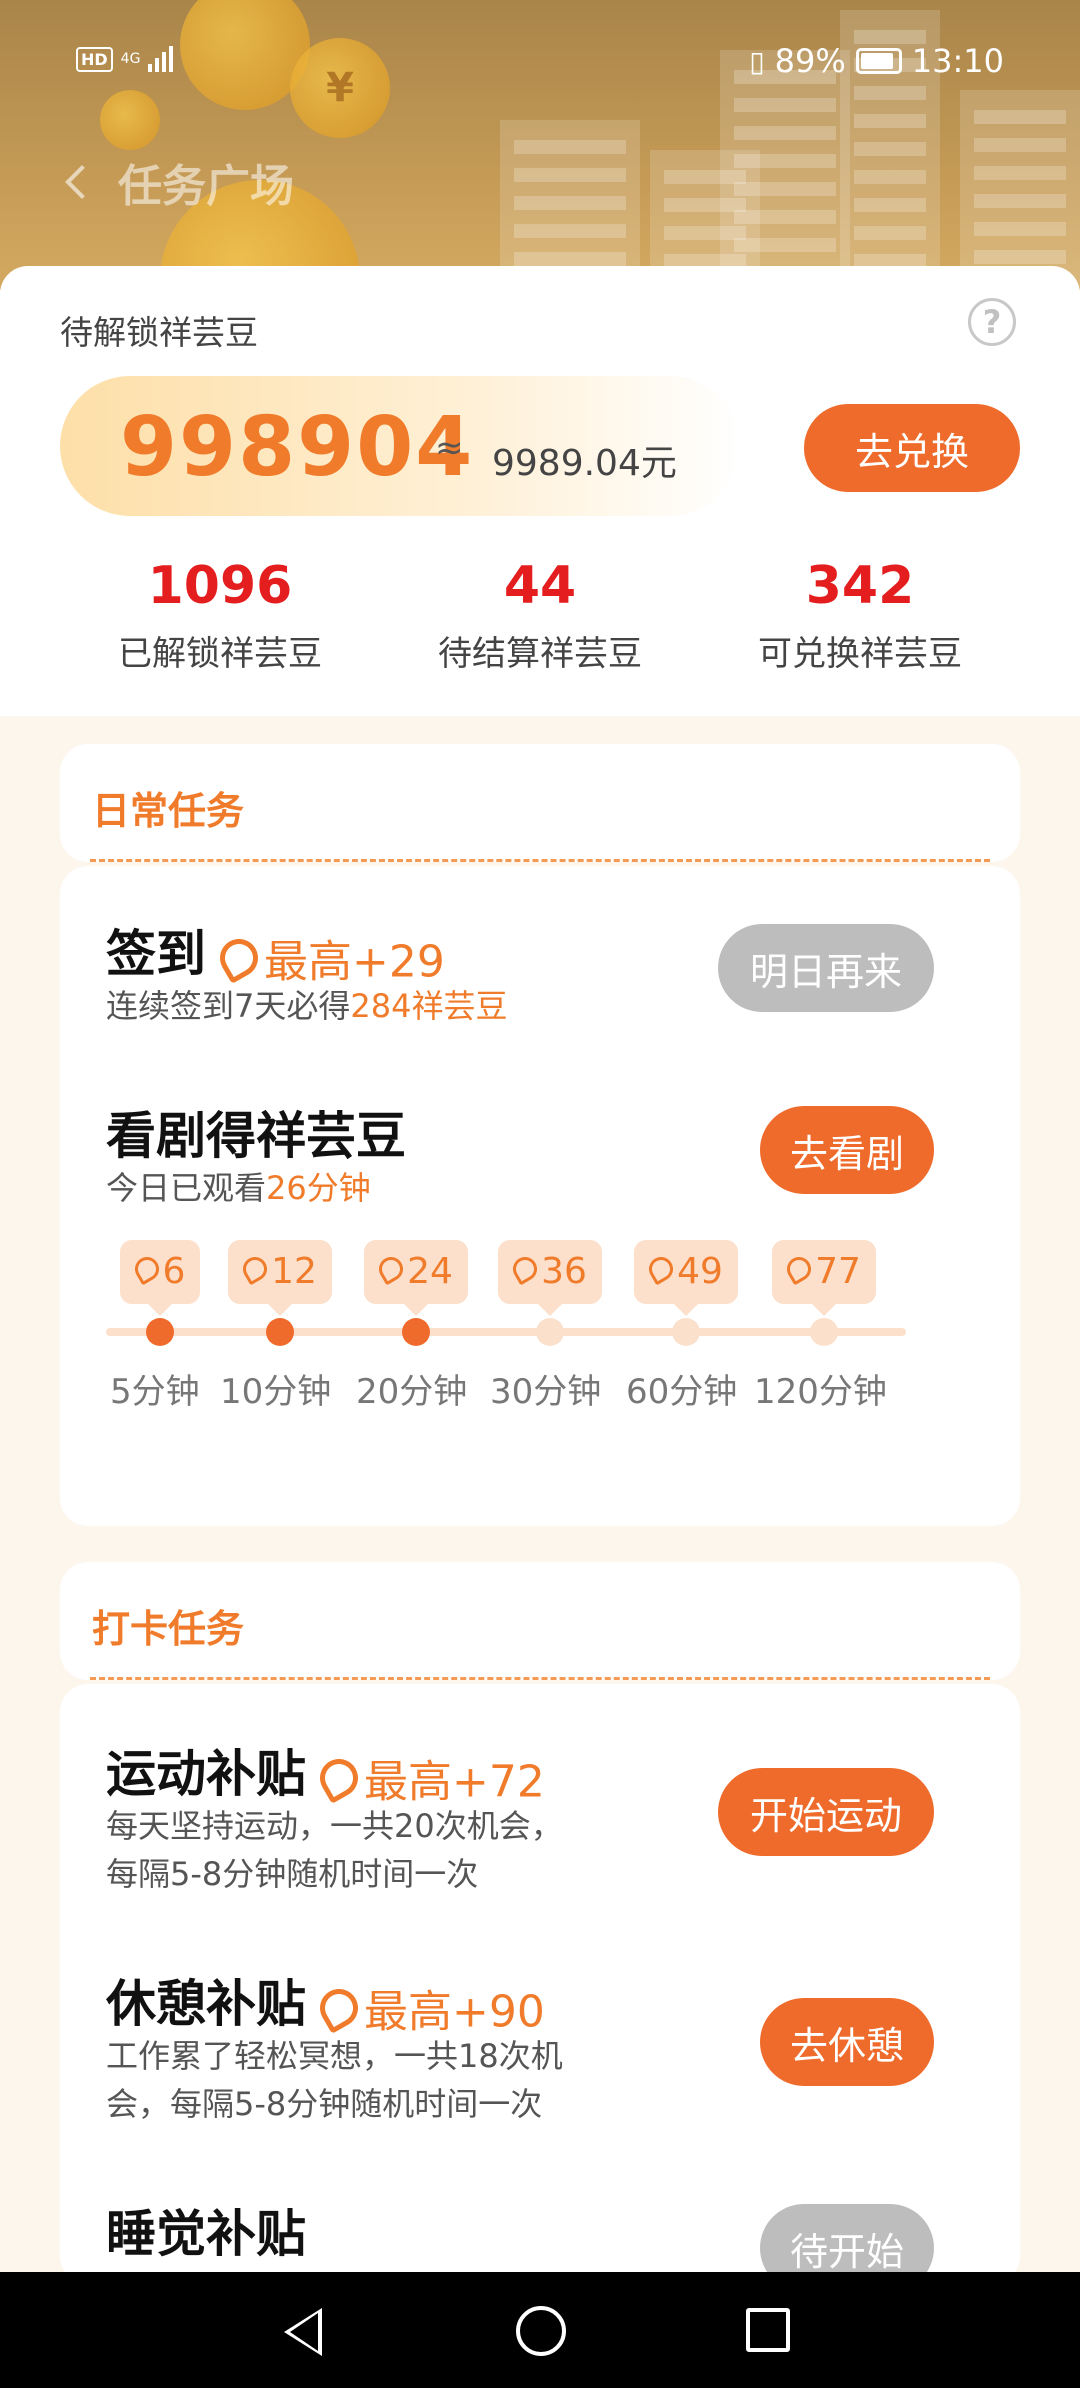 This screenshot has width=1080, height=2388. What do you see at coordinates (306, 1006) in the screenshot?
I see `signin-task-desc: 连续签到7天必得284祥芸豆` at bounding box center [306, 1006].